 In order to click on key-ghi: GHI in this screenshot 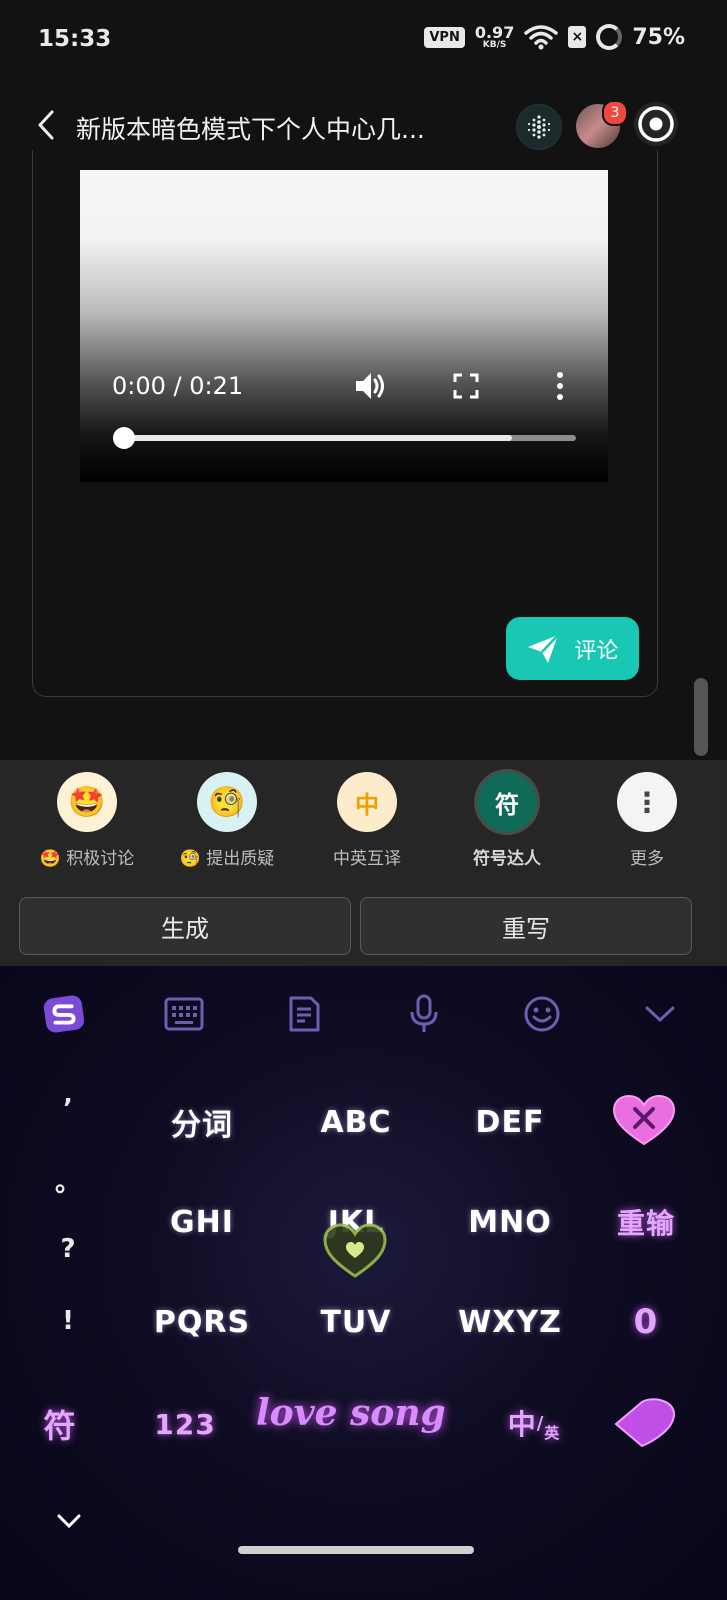, I will do `click(202, 1222)`.